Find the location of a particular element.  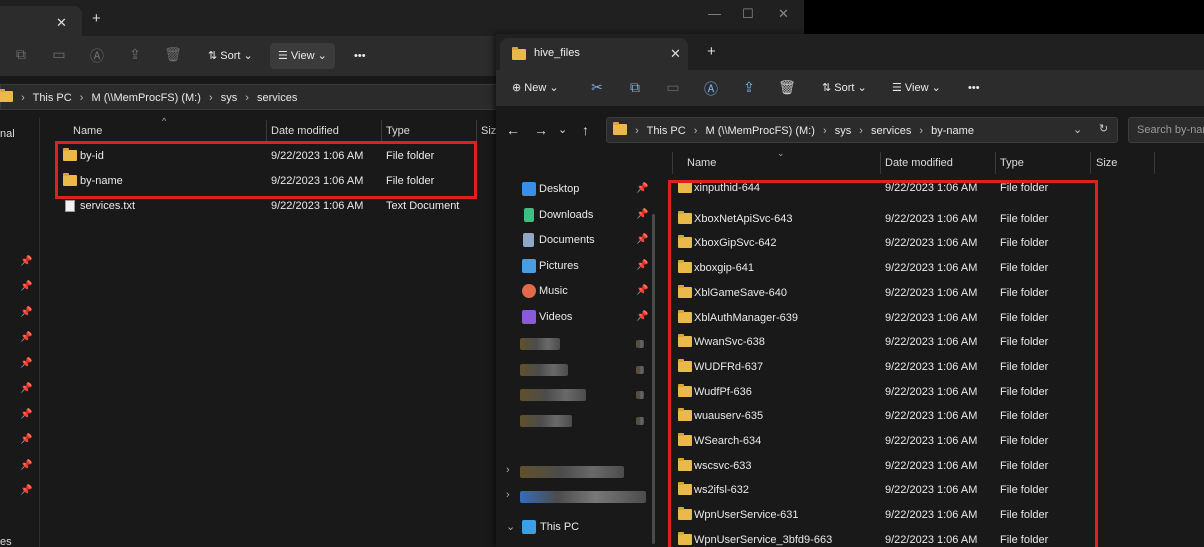

recent-locations-icon: ⌄ is located at coordinates (562, 129).